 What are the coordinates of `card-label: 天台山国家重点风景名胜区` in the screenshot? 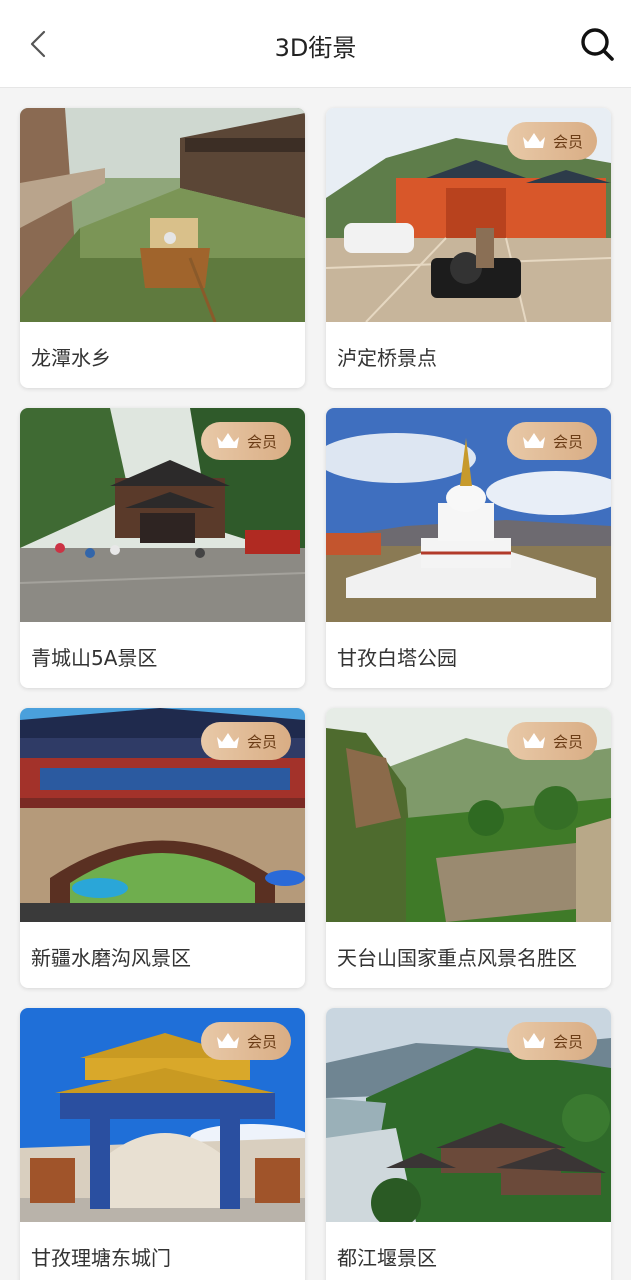 It's located at (457, 958).